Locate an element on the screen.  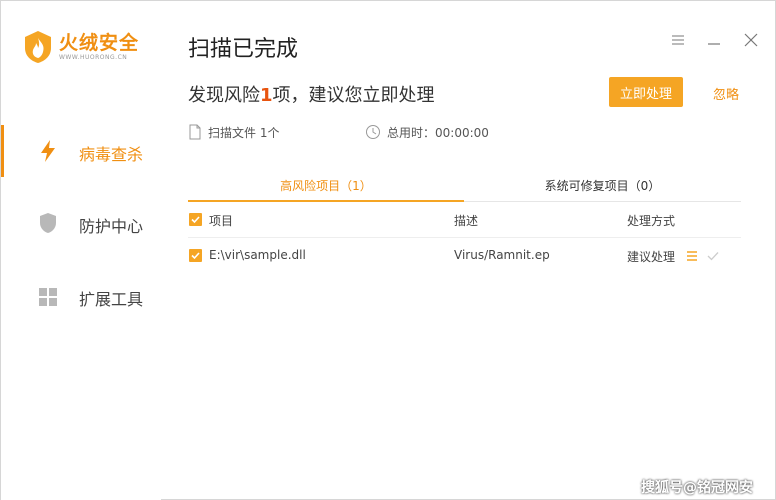
header-divider is located at coordinates (464, 237).